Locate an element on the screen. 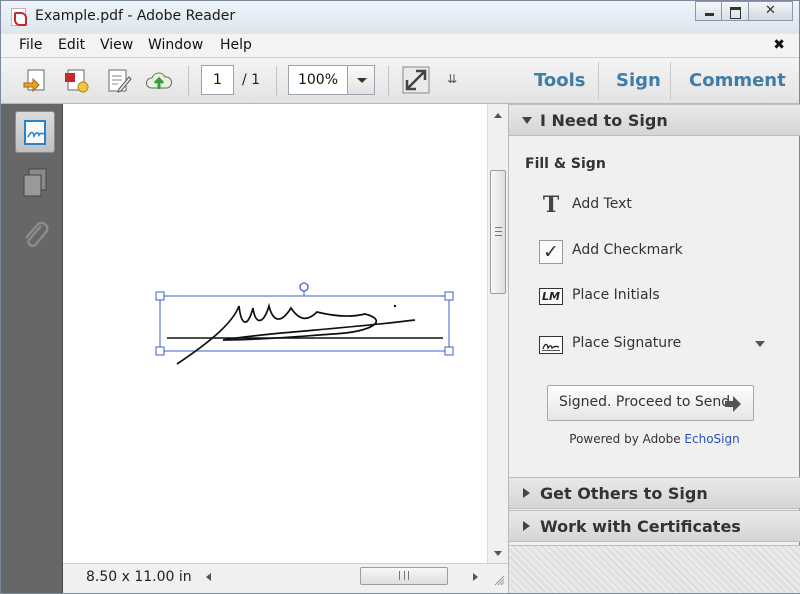  pane-empty-area is located at coordinates (654, 569).